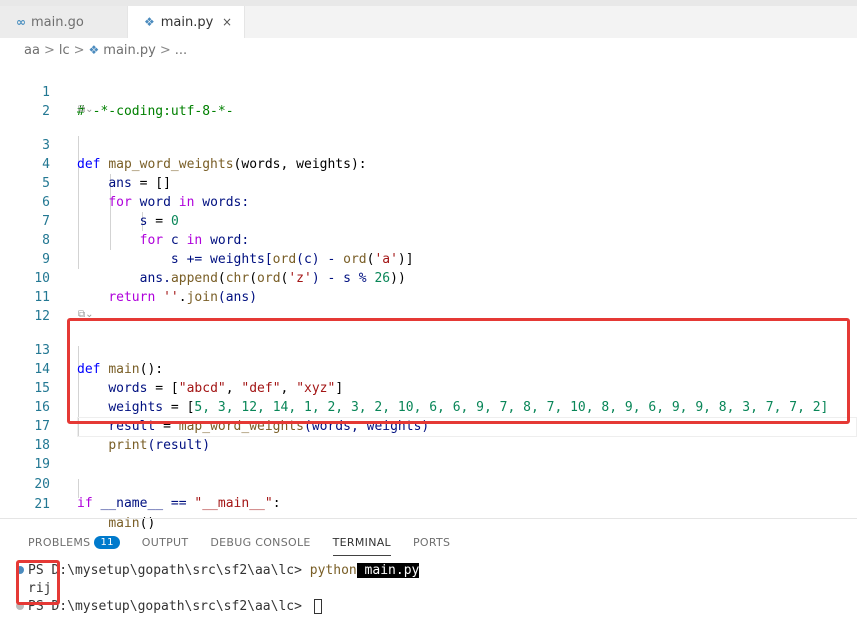 This screenshot has height=641, width=857. I want to click on tab-label: TERMINAL, so click(361, 542).